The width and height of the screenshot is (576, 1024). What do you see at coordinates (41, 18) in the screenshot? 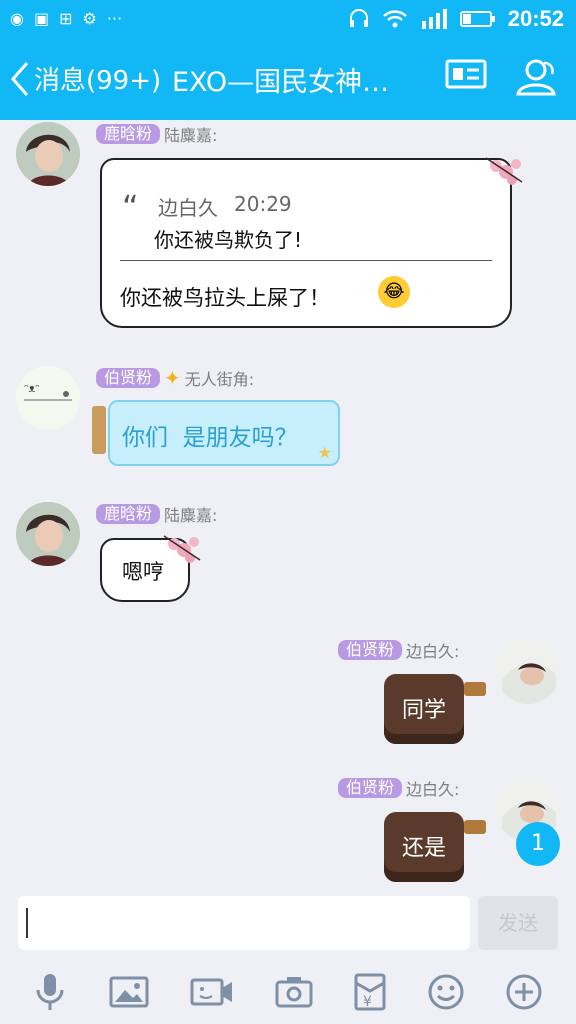
I see `image-icon: ▣` at bounding box center [41, 18].